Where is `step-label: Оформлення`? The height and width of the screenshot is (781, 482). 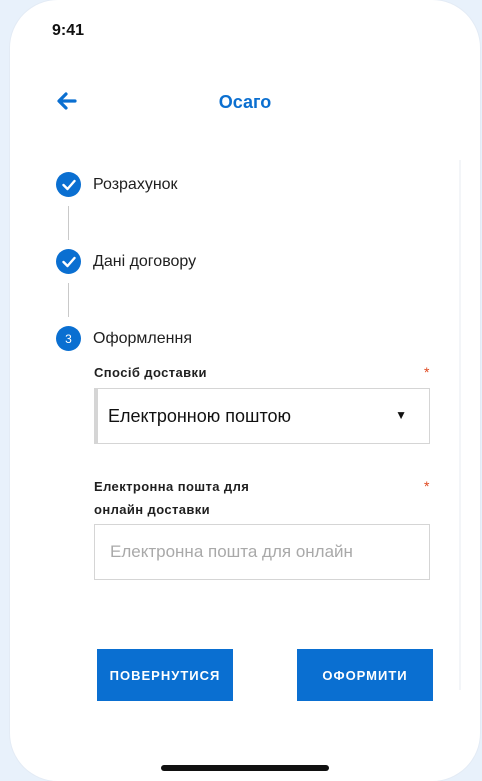
step-label: Оформлення is located at coordinates (142, 338).